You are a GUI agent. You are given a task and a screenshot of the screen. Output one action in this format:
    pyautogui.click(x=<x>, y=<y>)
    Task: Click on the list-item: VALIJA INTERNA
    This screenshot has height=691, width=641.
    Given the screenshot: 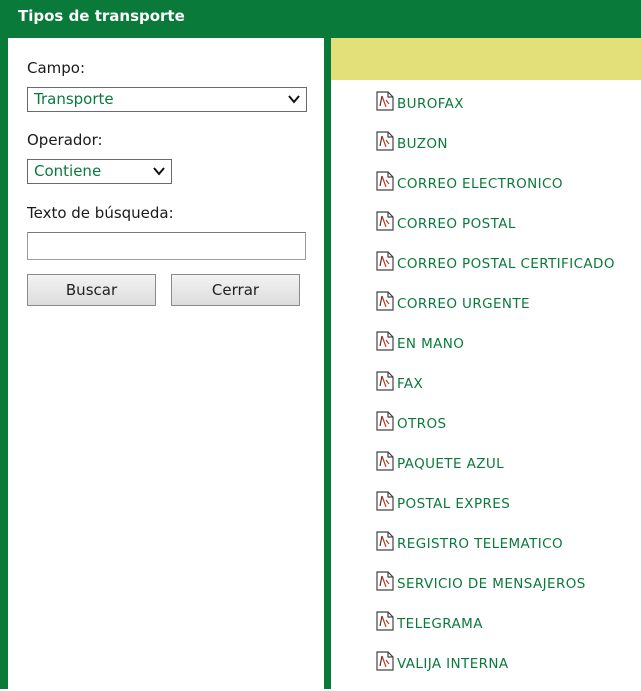 What is the action you would take?
    pyautogui.click(x=495, y=671)
    